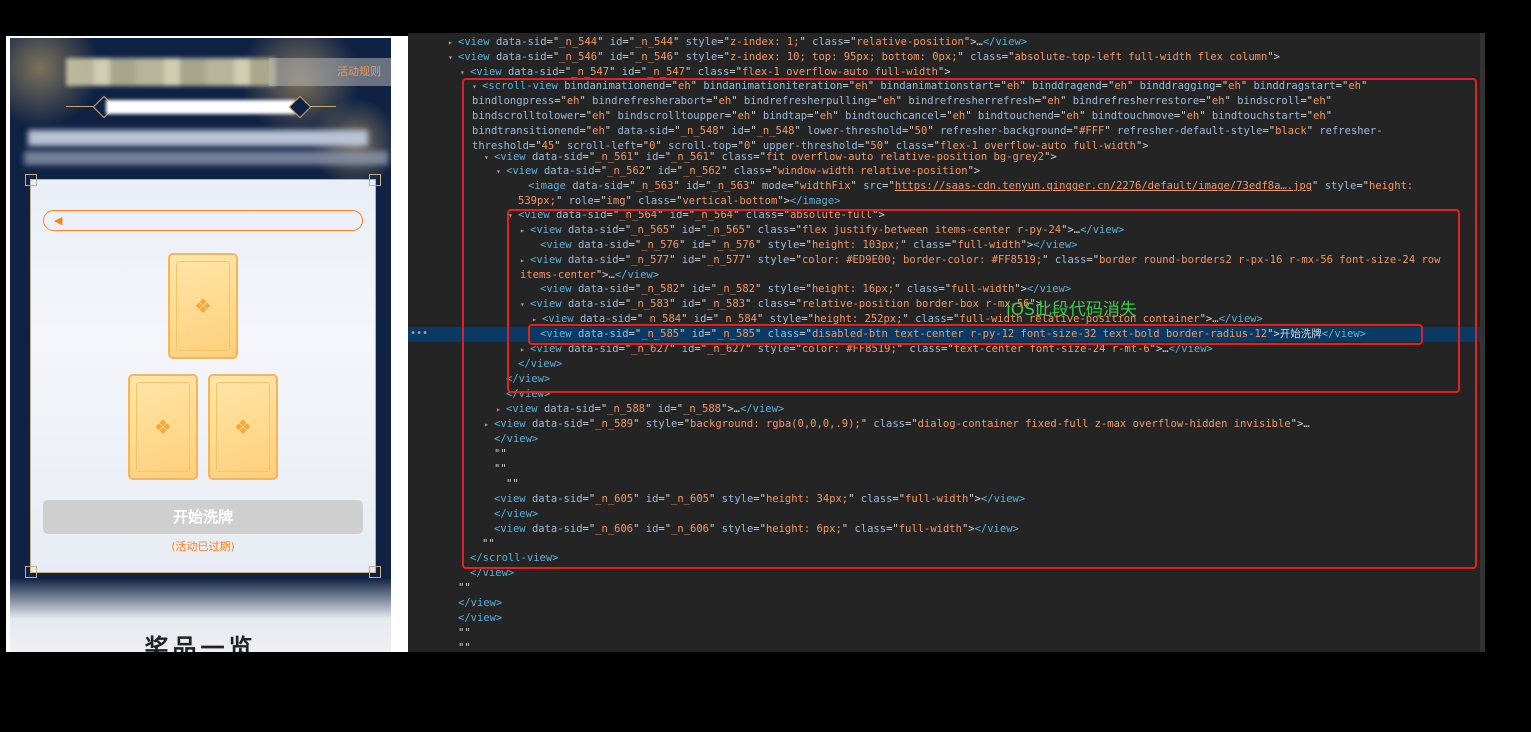 This screenshot has height=732, width=1531. What do you see at coordinates (419, 333) in the screenshot?
I see `more-actions-icon: •••` at bounding box center [419, 333].